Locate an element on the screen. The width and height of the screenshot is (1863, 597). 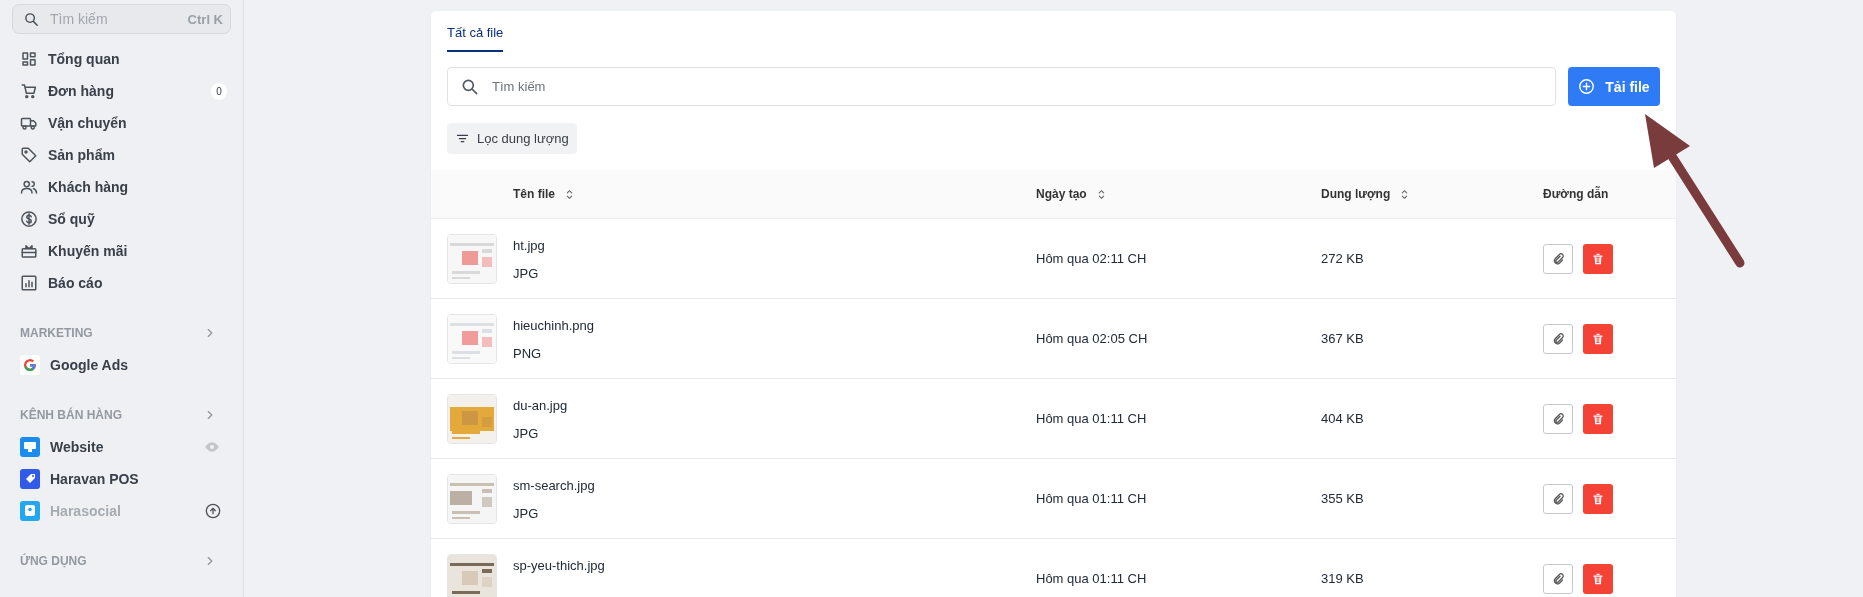
size-cell-text: 404 KB is located at coordinates (1343, 418).